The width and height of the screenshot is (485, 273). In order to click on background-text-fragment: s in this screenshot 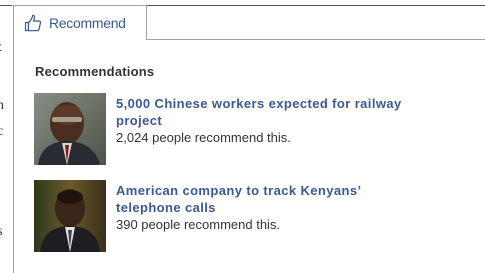, I will do `click(1, 232)`.